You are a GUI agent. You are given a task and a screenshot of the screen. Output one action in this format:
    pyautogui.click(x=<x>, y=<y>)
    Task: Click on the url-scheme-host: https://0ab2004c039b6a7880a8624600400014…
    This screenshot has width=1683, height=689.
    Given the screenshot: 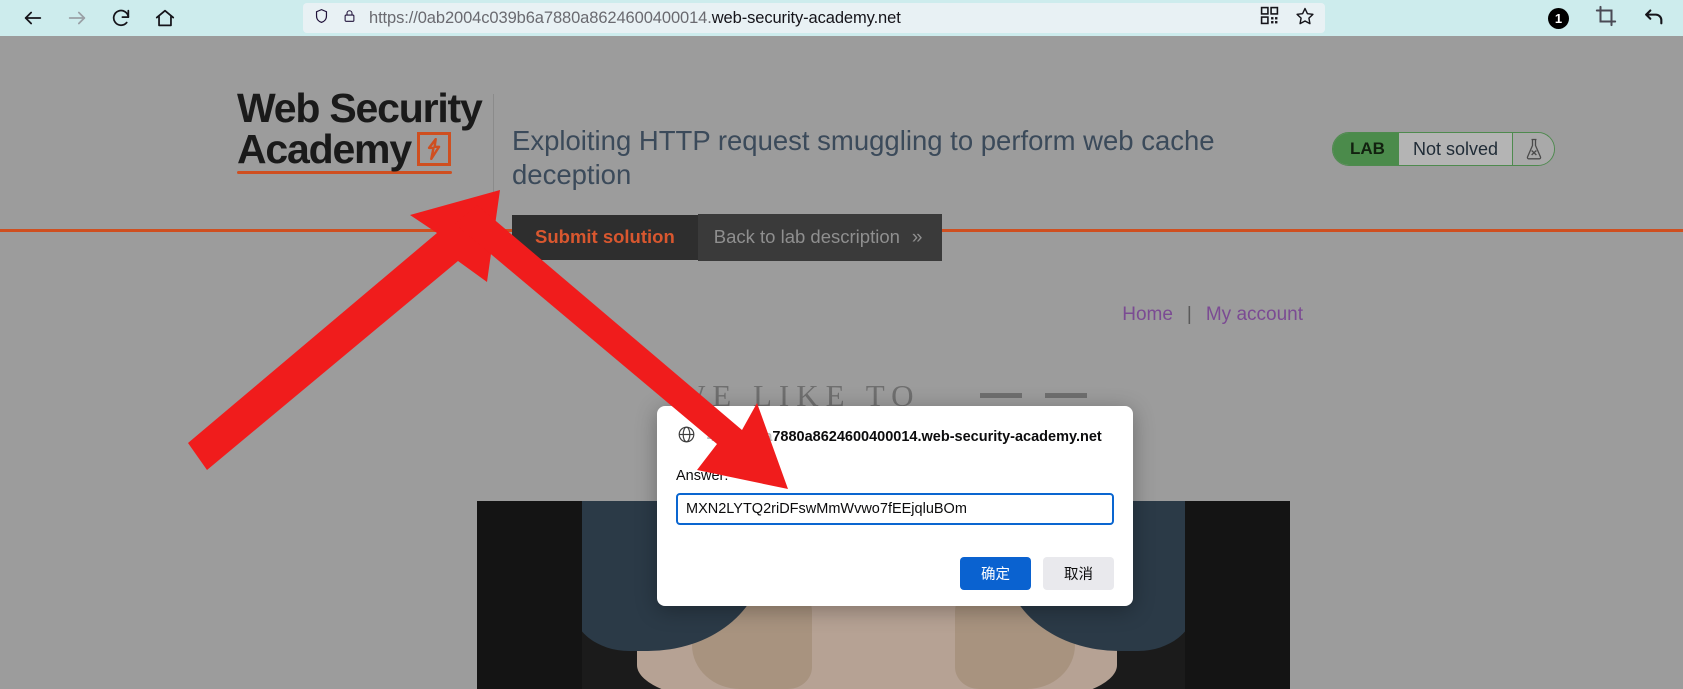 What is the action you would take?
    pyautogui.click(x=540, y=17)
    